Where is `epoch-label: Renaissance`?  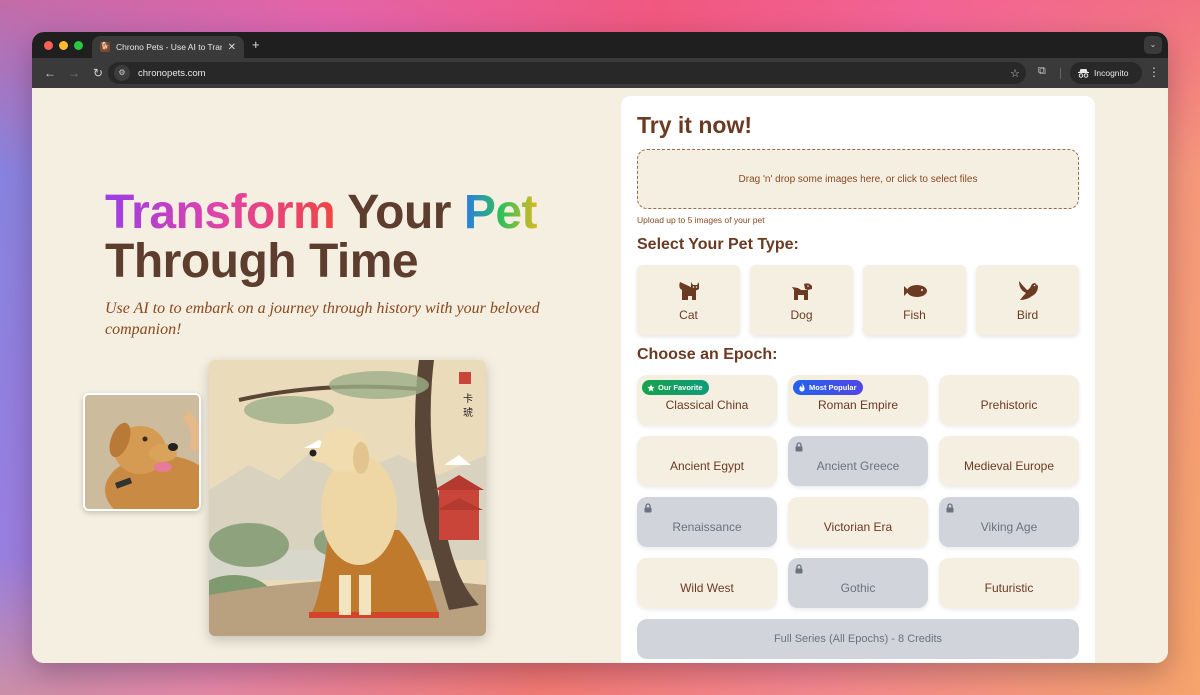 epoch-label: Renaissance is located at coordinates (707, 527).